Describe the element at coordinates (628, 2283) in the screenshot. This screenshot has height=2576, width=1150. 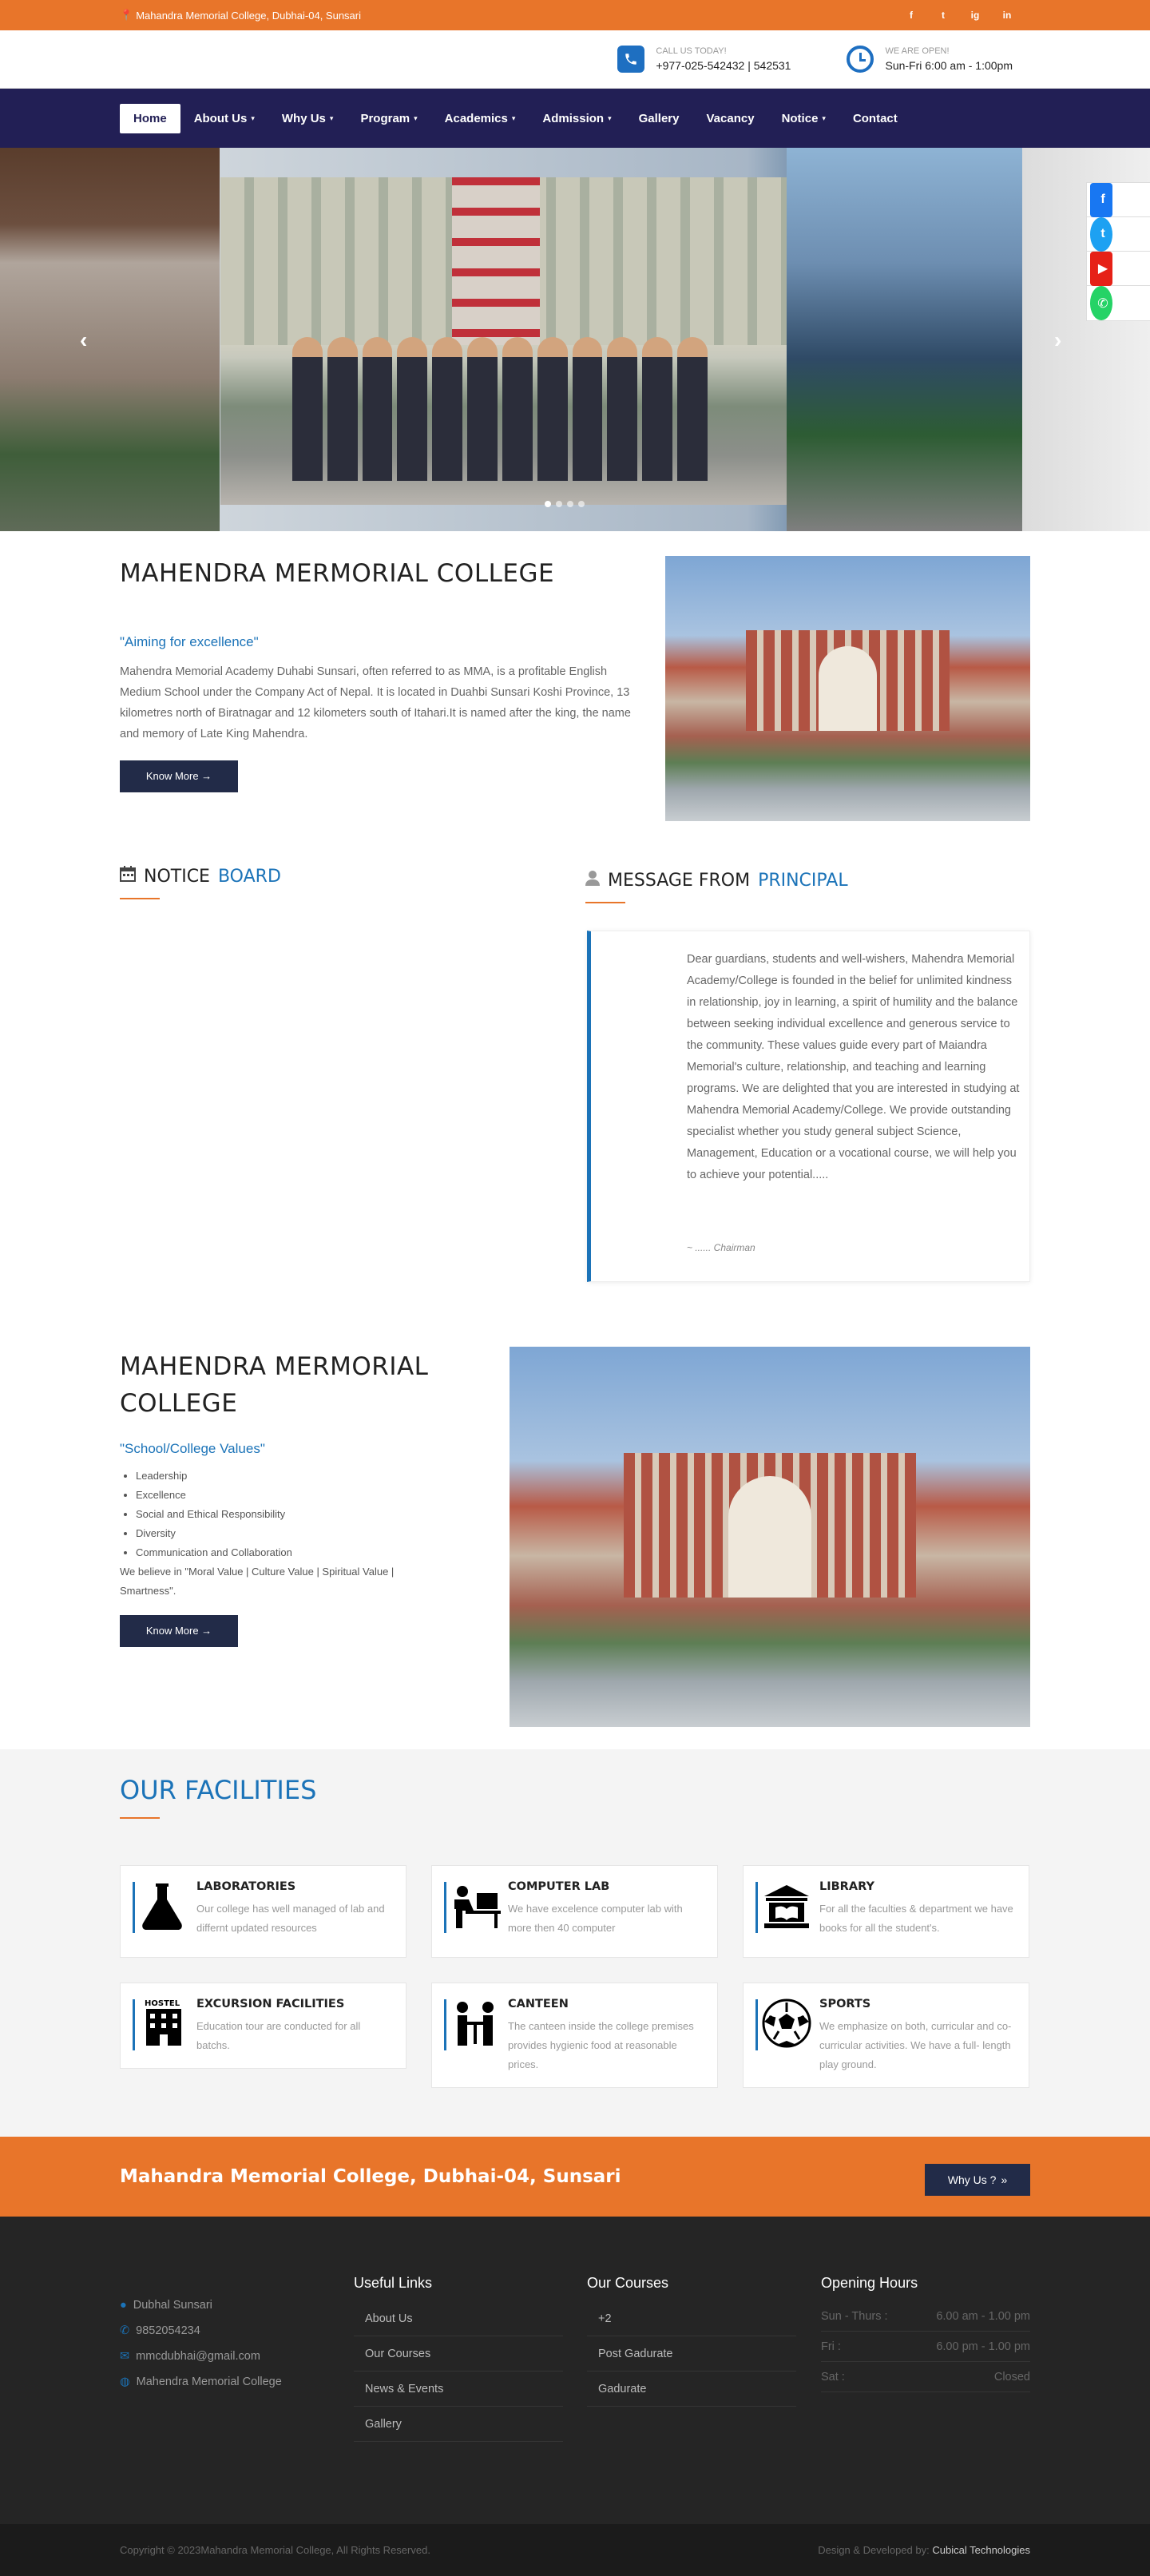
I see `courses-title: Our Courses` at that location.